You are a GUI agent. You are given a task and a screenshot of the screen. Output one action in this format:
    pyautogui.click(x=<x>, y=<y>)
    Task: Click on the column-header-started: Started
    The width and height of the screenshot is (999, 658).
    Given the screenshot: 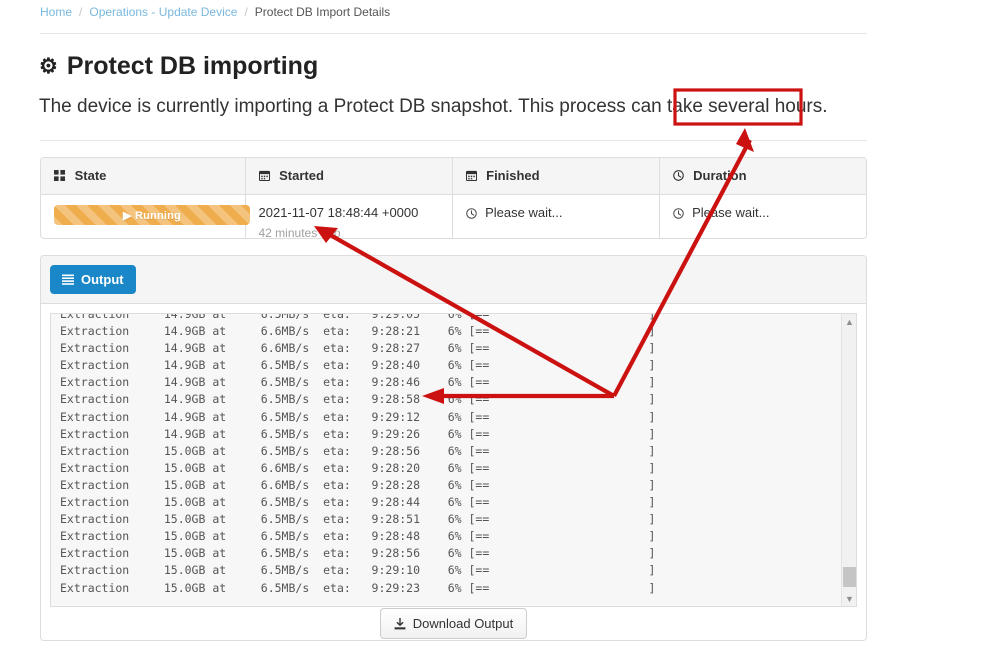 What is the action you would take?
    pyautogui.click(x=348, y=176)
    